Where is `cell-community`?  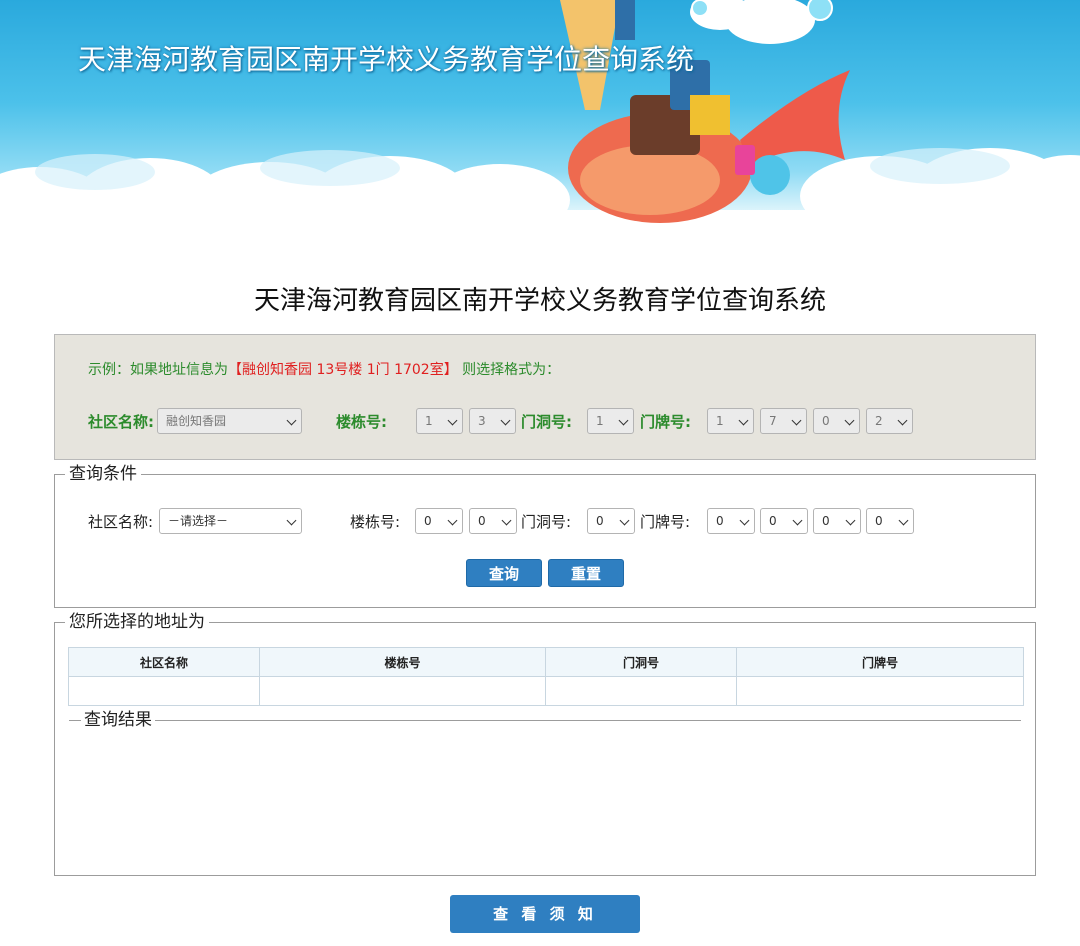
cell-community is located at coordinates (164, 691).